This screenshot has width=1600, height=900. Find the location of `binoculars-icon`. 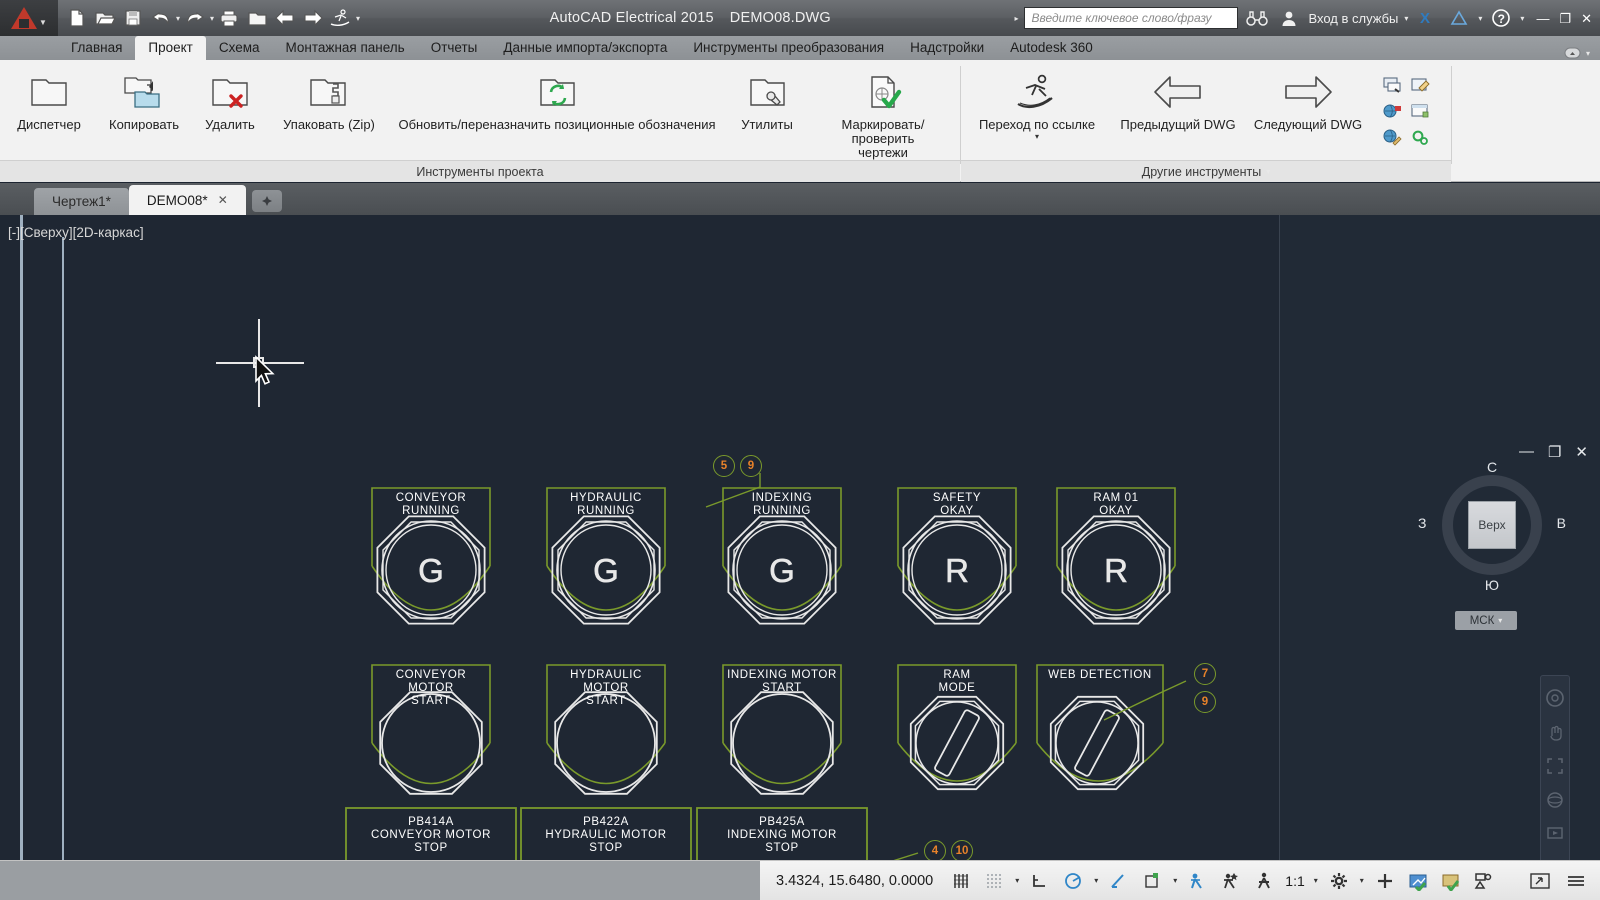

binoculars-icon is located at coordinates (1257, 18).